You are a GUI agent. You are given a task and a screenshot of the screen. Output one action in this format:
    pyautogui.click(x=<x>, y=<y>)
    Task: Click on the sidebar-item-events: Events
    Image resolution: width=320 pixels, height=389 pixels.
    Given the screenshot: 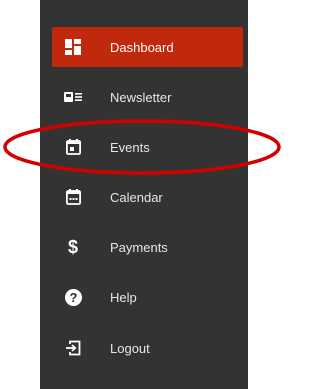 What is the action you would take?
    pyautogui.click(x=147, y=147)
    